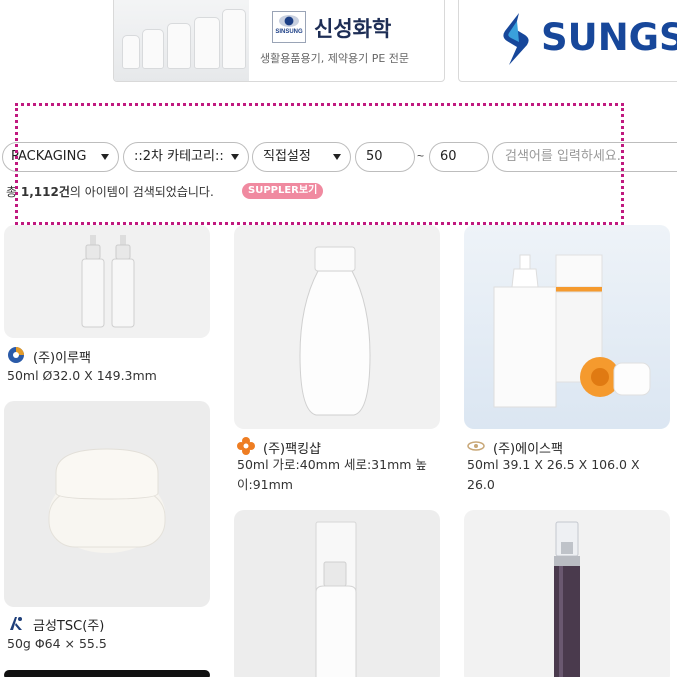 The image size is (677, 677). What do you see at coordinates (332, 474) in the screenshot?
I see `product-spec: 50ml 가로:40mm 세로:31mm 높이:91mm` at bounding box center [332, 474].